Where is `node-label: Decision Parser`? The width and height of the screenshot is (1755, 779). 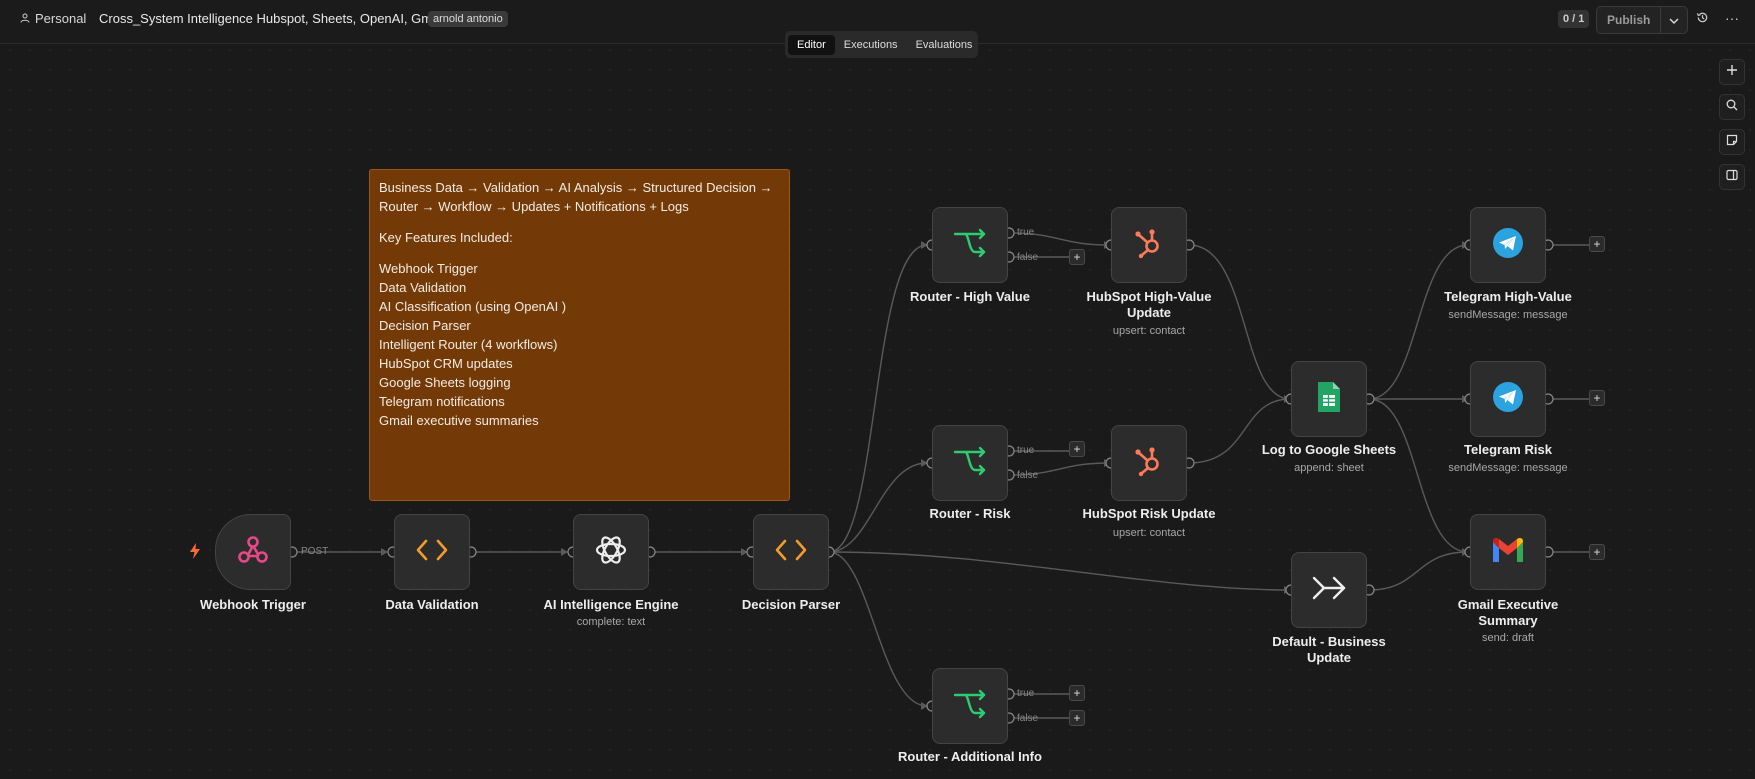
node-label: Decision Parser is located at coordinates (791, 604).